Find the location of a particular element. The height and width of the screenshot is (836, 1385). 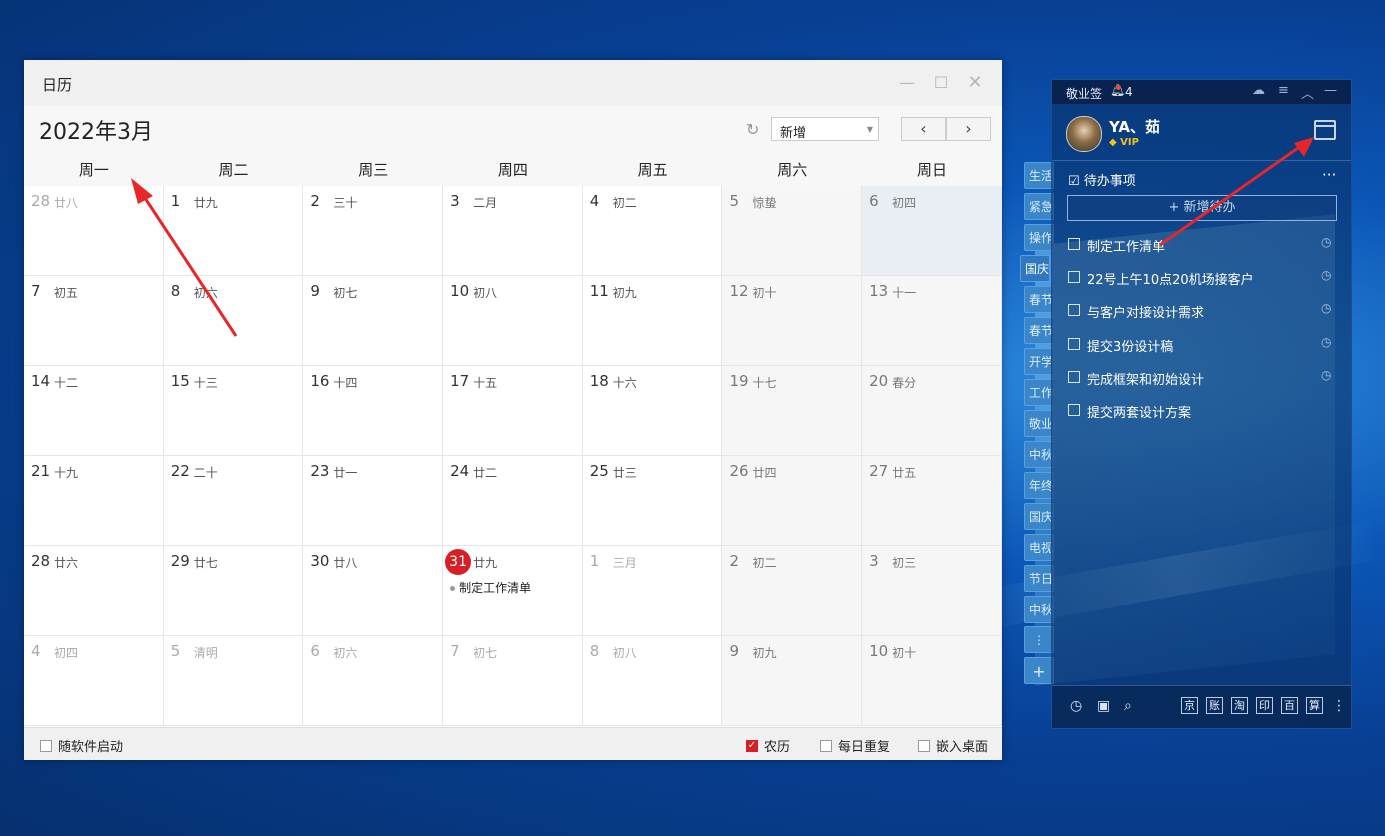

calendar-day-cell: 25 廿三 is located at coordinates (652, 501).